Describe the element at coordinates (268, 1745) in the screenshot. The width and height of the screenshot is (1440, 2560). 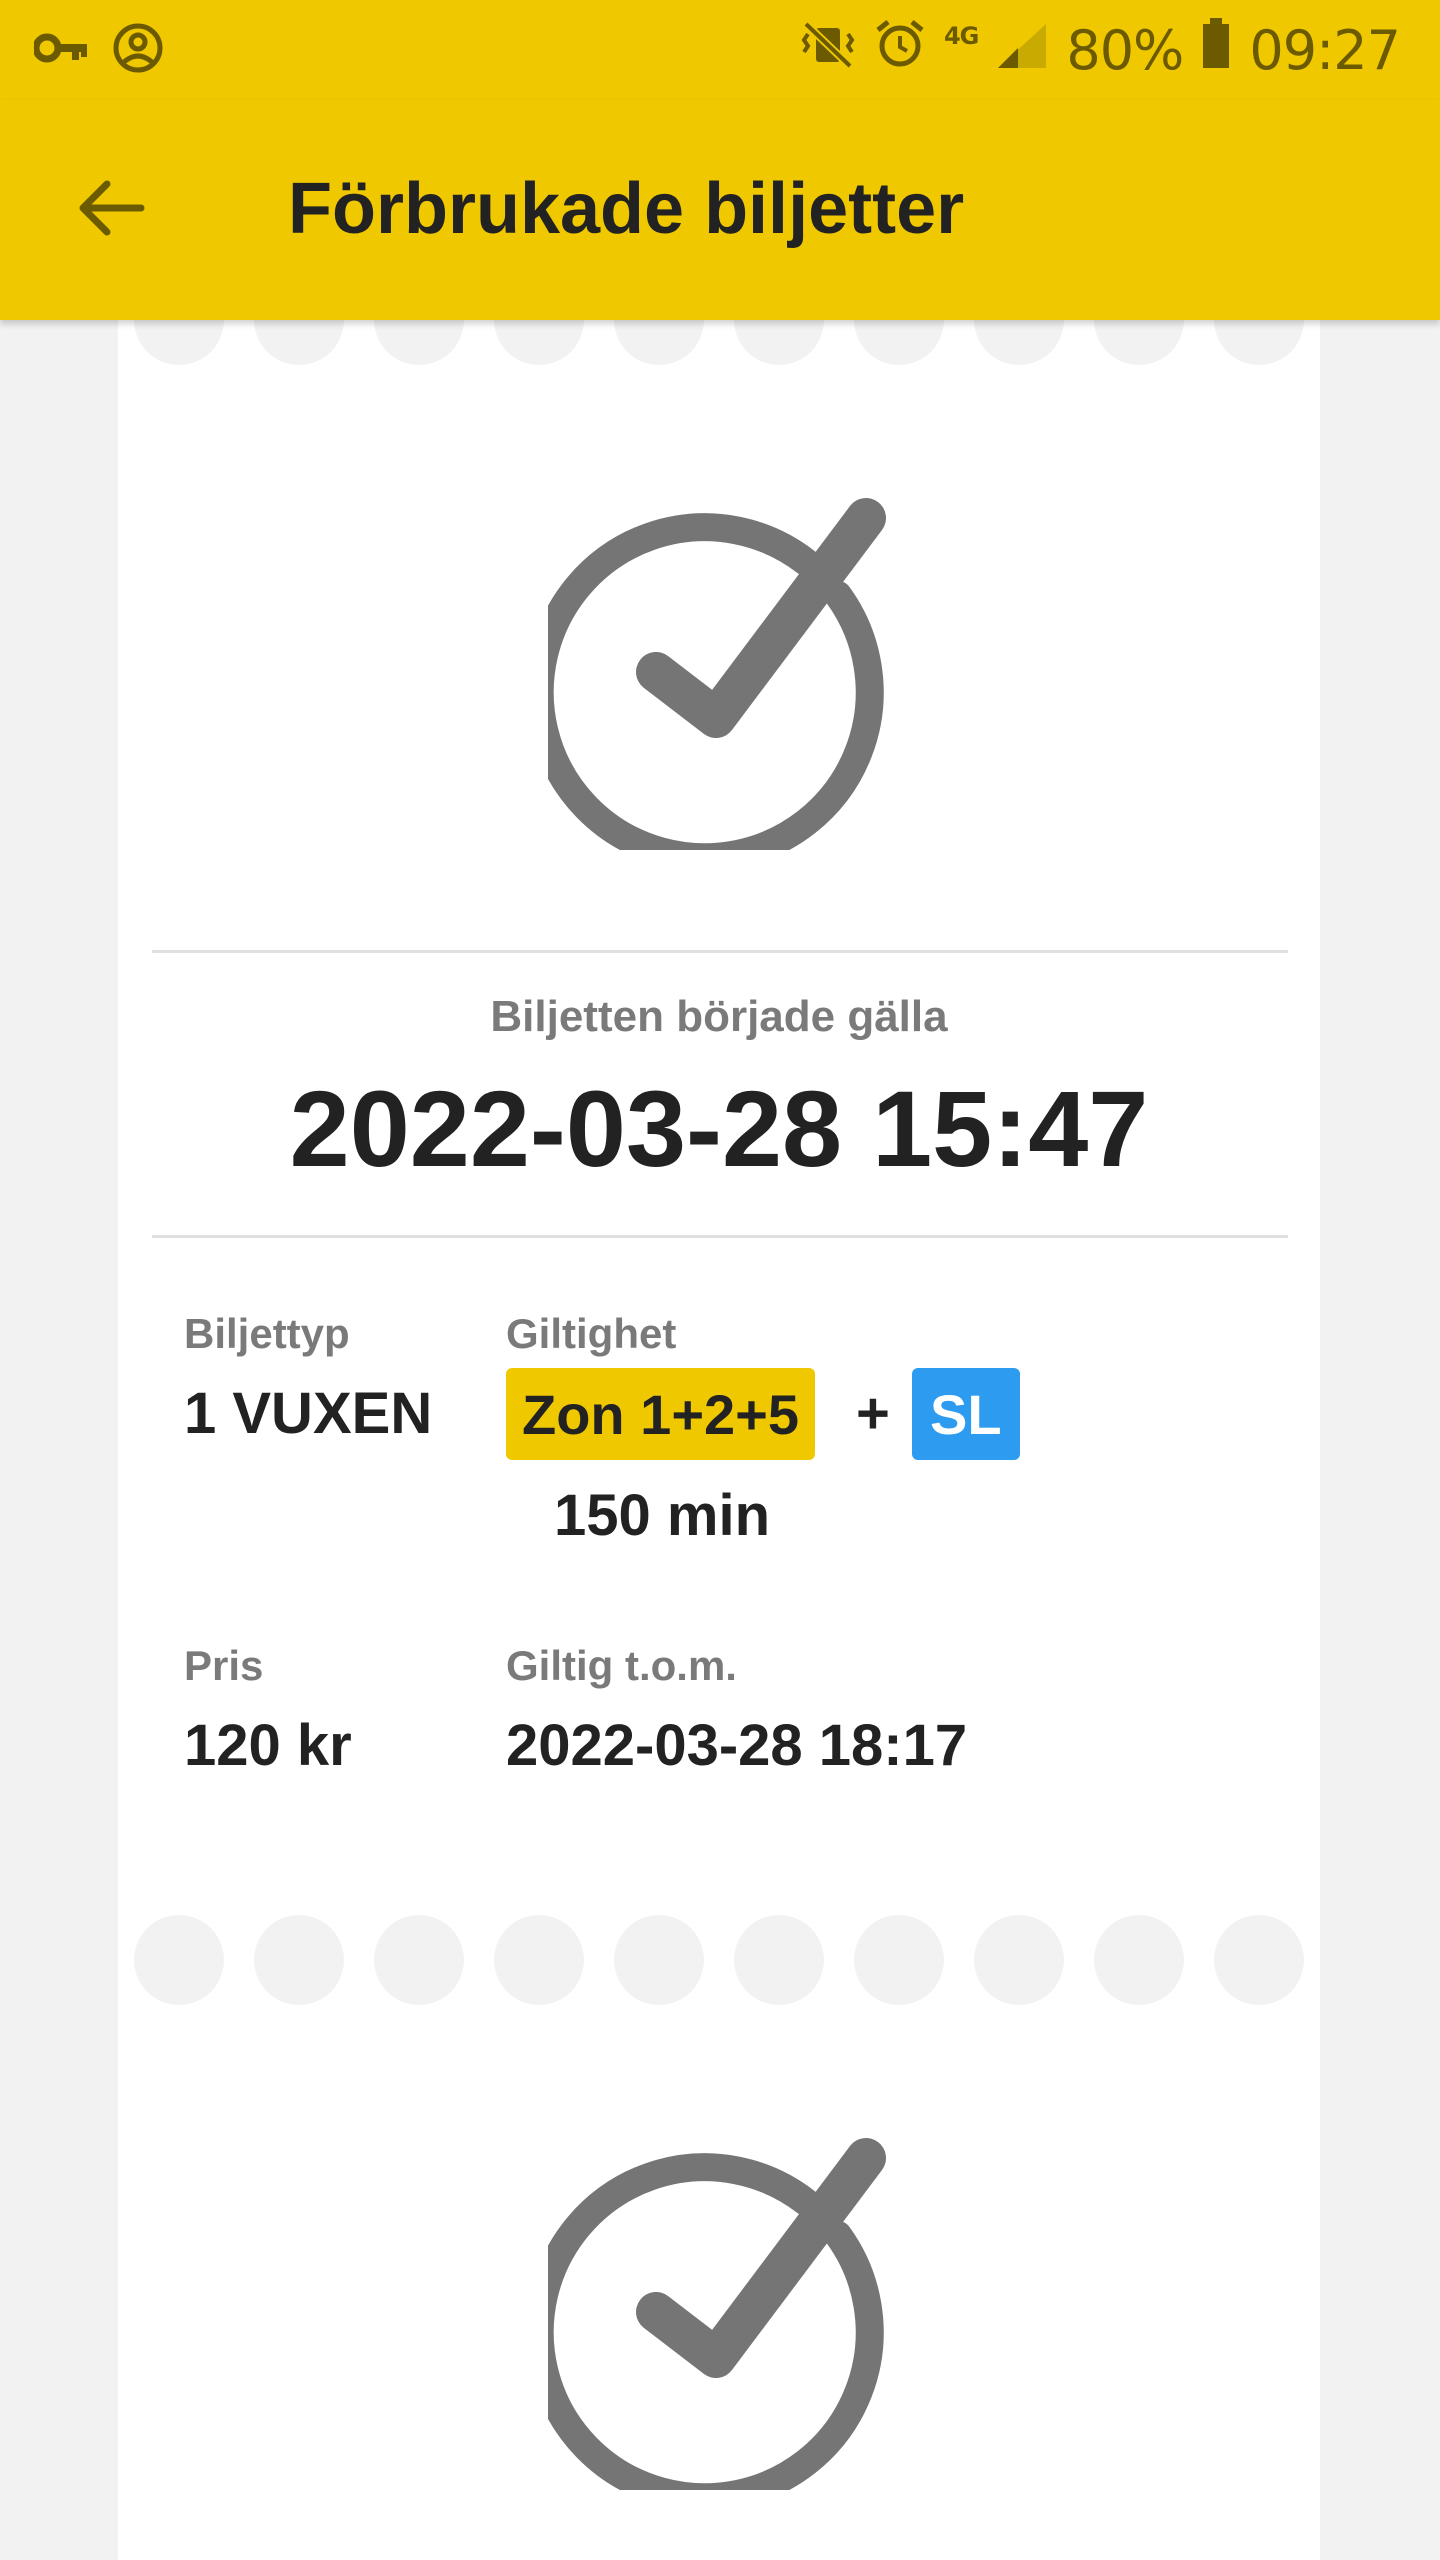
I see `price-value: 120 kr` at that location.